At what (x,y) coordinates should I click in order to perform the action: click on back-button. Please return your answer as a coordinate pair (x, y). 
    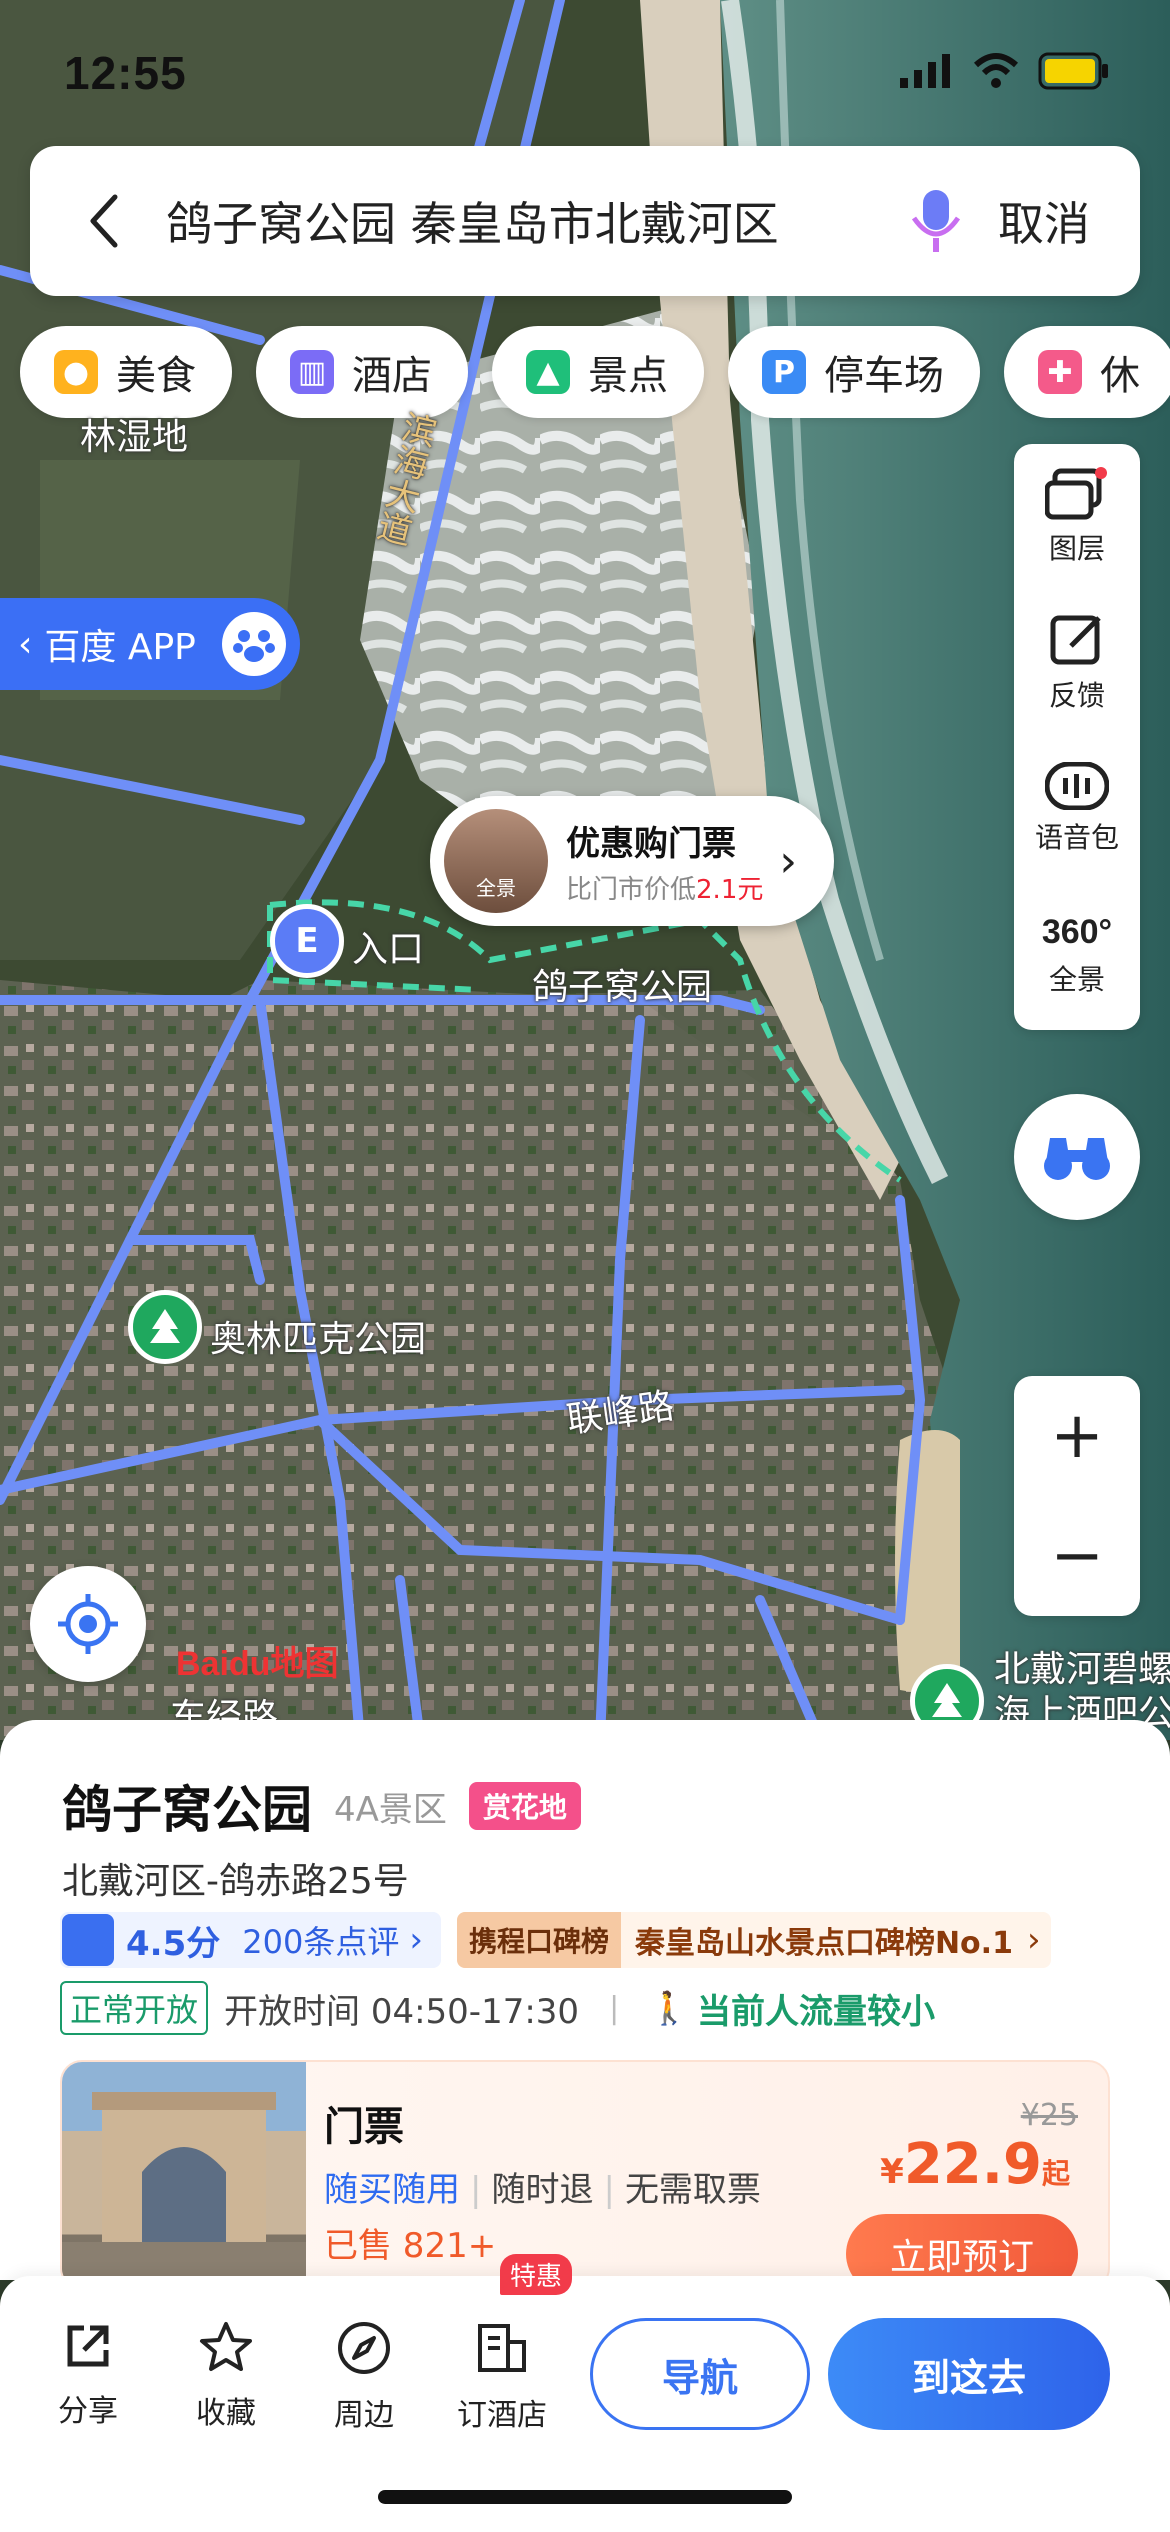
    Looking at the image, I should click on (105, 221).